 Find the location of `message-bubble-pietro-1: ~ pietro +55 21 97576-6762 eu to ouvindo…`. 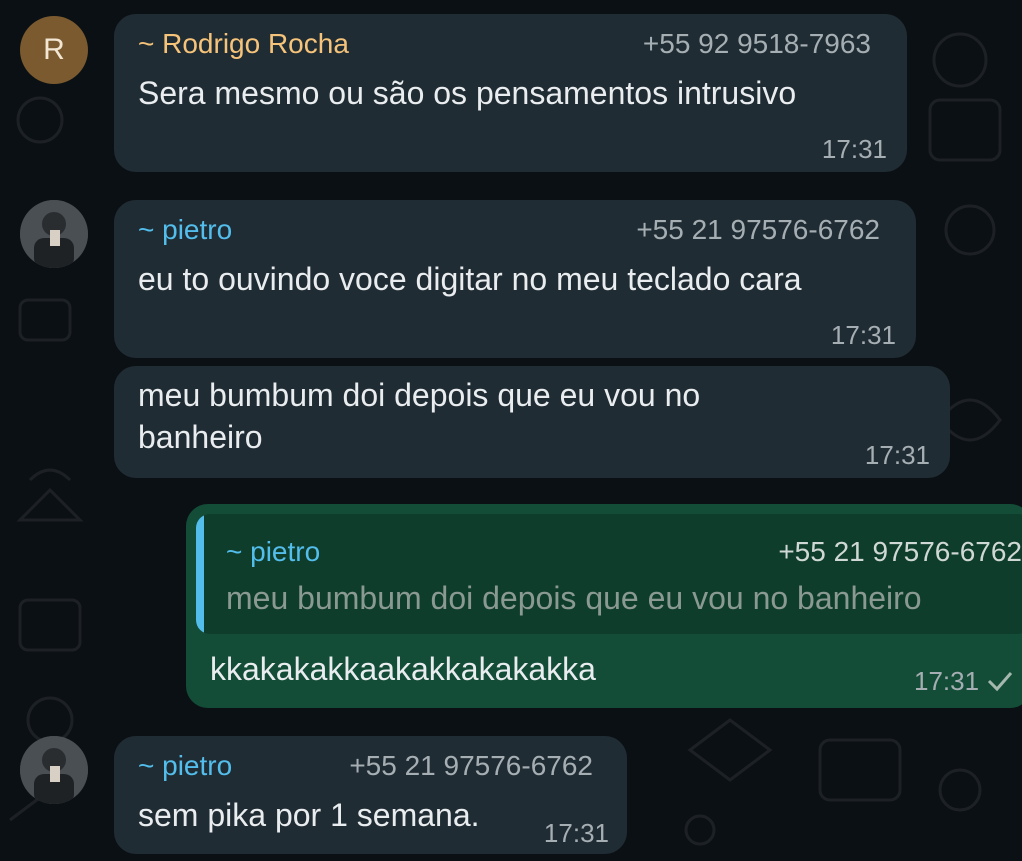

message-bubble-pietro-1: ~ pietro +55 21 97576-6762 eu to ouvindo… is located at coordinates (515, 279).